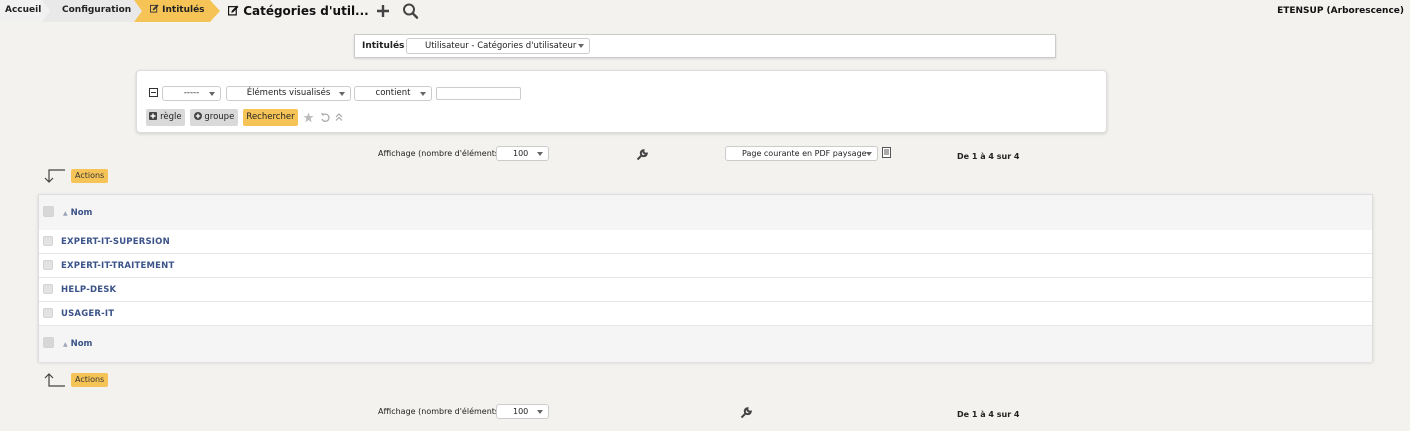 The width and height of the screenshot is (1410, 431). Describe the element at coordinates (270, 117) in the screenshot. I see `search-button: Rechercher` at that location.